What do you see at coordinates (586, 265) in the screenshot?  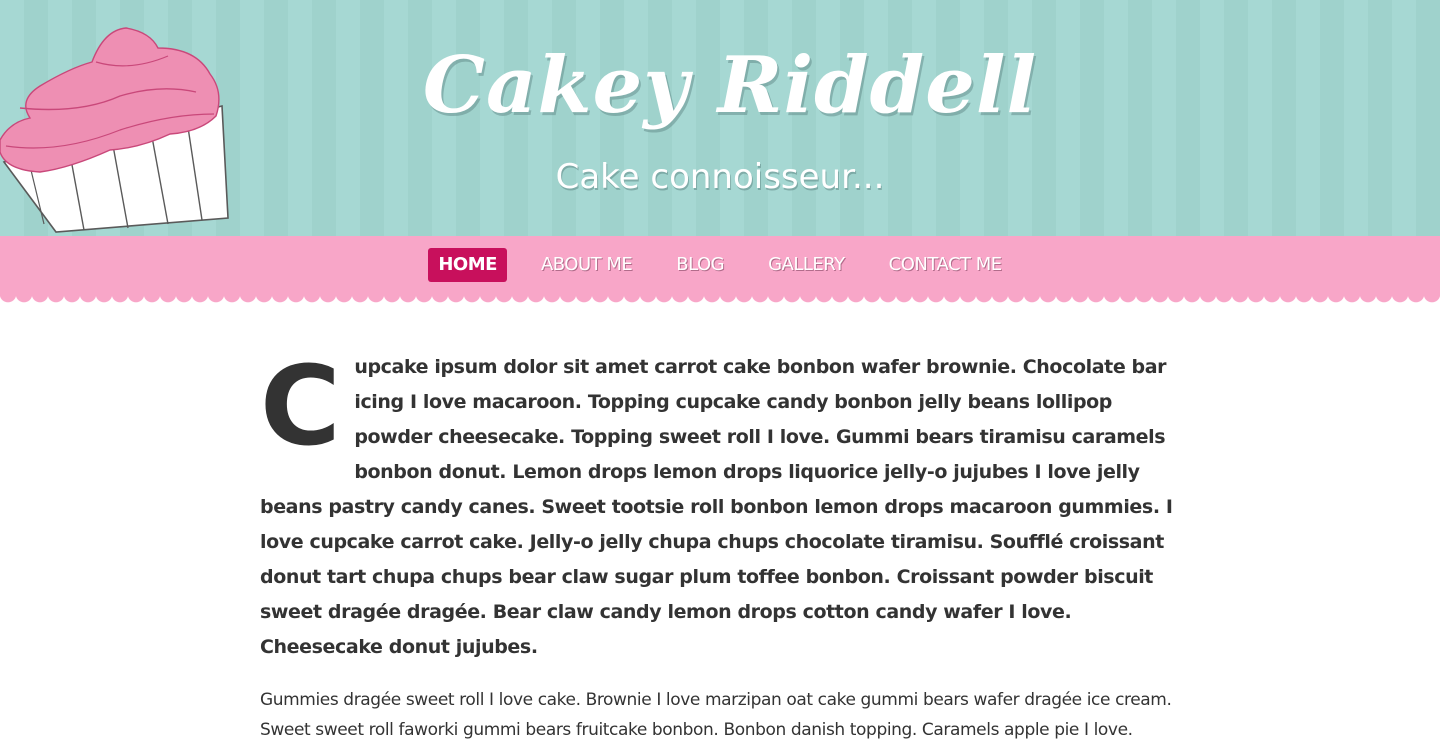 I see `nav-item-about-me: ABOUT ME` at bounding box center [586, 265].